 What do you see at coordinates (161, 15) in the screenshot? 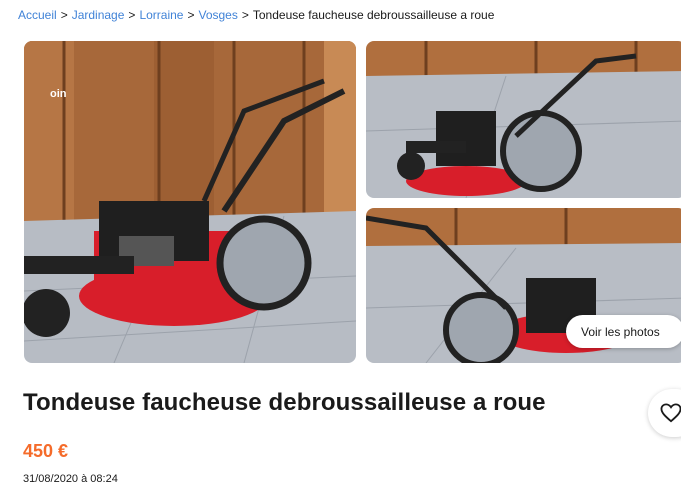
I see `breadcrumb-lorraine: Lorraine` at bounding box center [161, 15].